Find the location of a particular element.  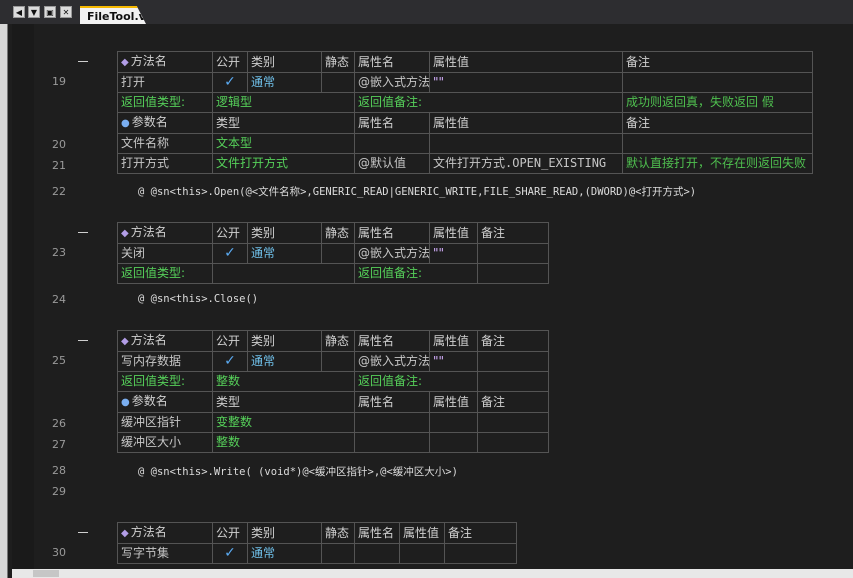

param-type-cell: 文件打开方式 is located at coordinates (283, 163).